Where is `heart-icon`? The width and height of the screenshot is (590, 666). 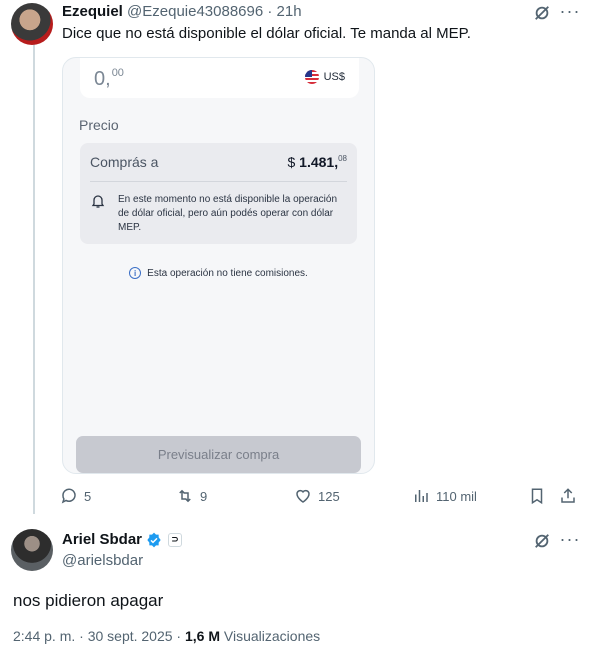 heart-icon is located at coordinates (303, 496).